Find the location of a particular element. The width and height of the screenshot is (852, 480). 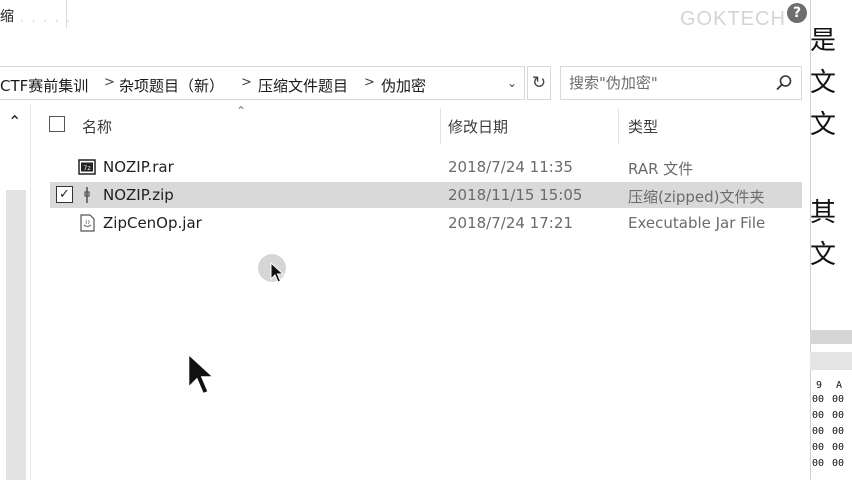

breadcrumb-misc: 杂项题目（新） is located at coordinates (171, 85).